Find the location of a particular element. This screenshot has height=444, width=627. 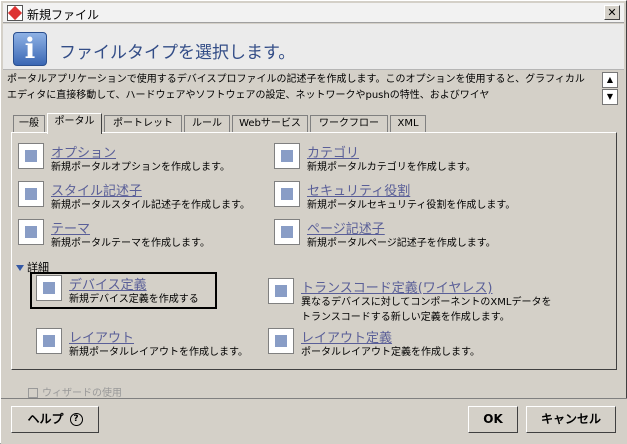

tab-portlet: ポートレット is located at coordinates (143, 124).